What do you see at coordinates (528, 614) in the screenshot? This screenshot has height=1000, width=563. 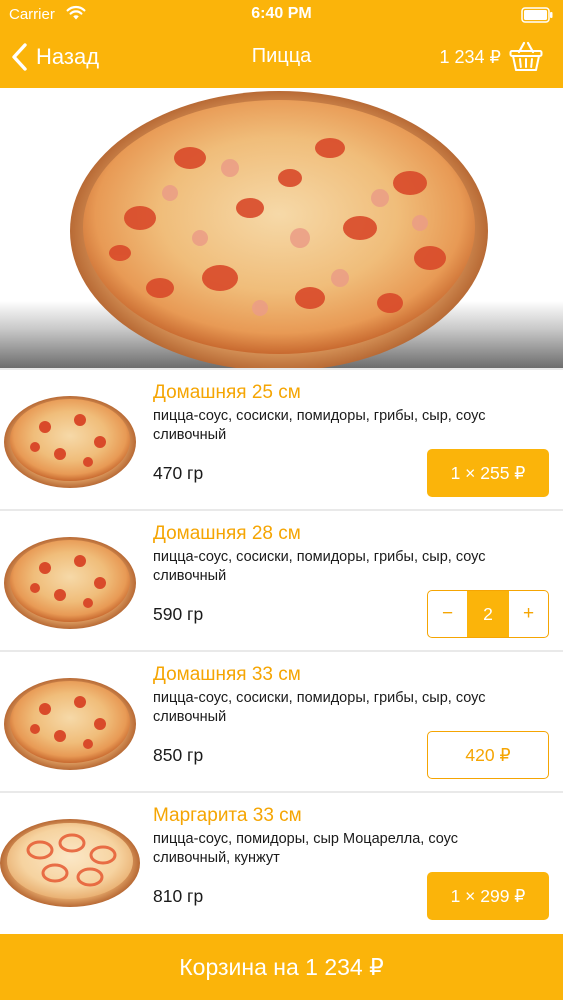 I see `increase-button: +` at bounding box center [528, 614].